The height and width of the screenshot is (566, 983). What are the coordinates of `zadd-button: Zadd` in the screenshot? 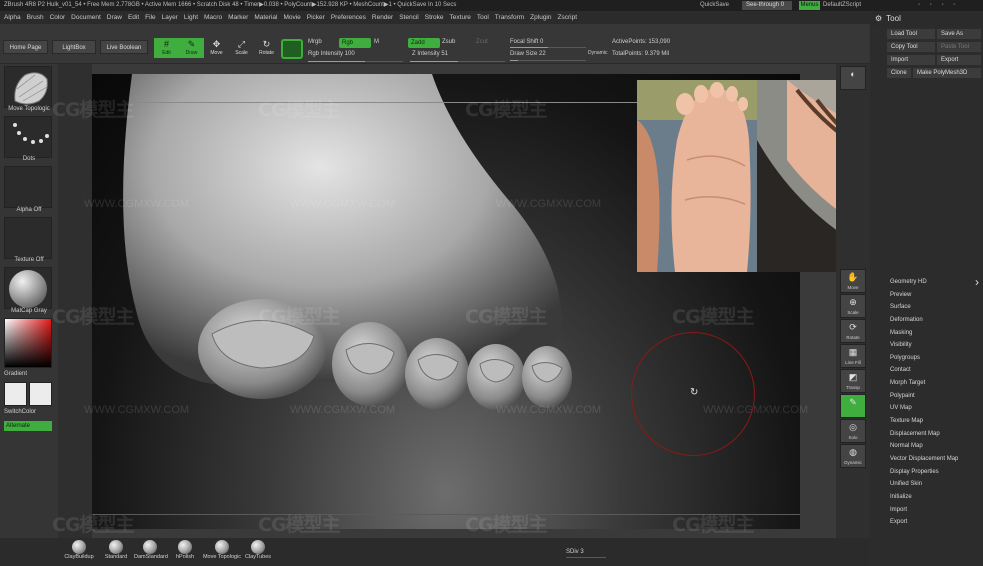 It's located at (424, 43).